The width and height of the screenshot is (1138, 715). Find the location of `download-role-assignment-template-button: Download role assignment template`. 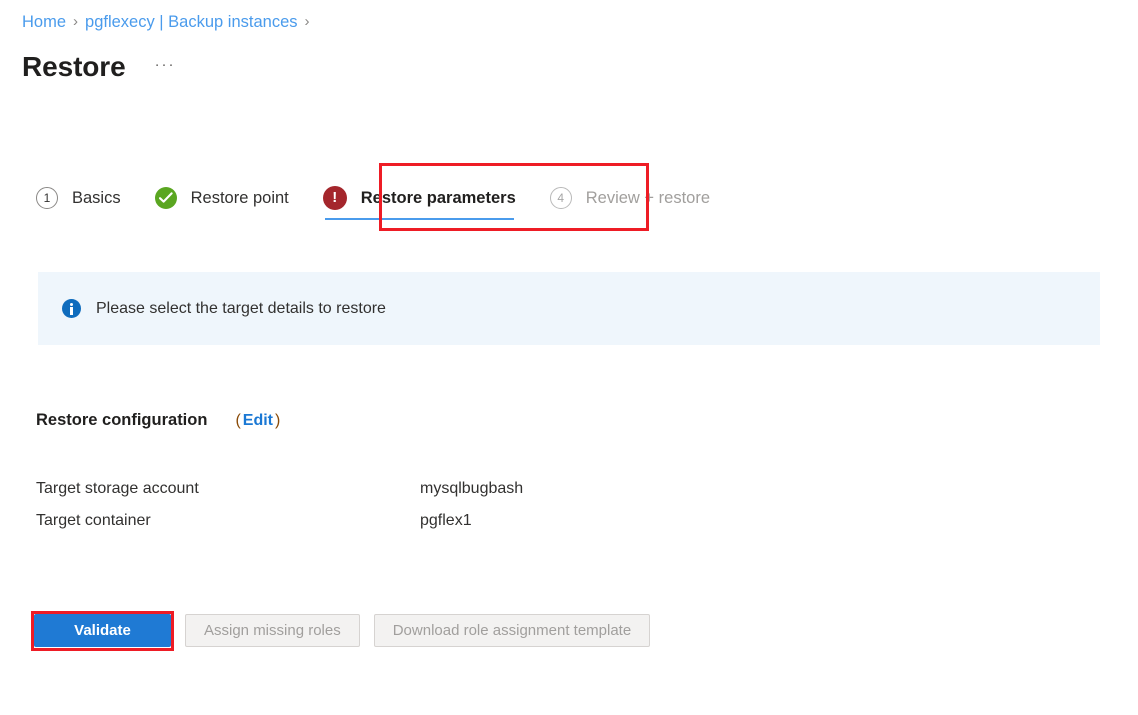

download-role-assignment-template-button: Download role assignment template is located at coordinates (512, 630).